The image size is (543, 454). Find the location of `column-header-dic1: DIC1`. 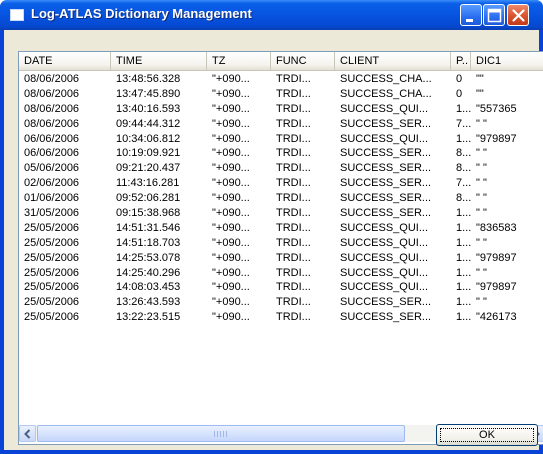

column-header-dic1: DIC1 is located at coordinates (507, 61).